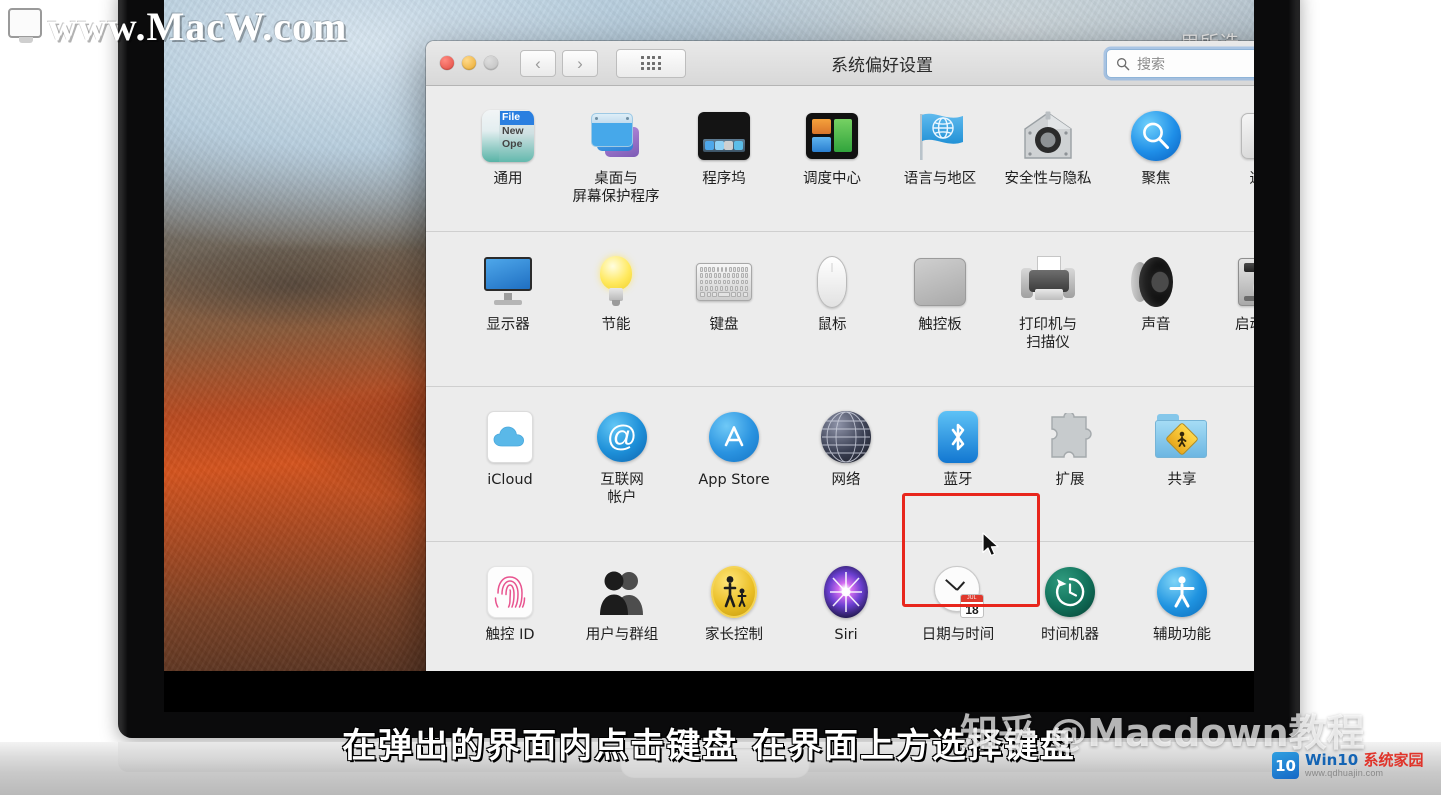 This screenshot has width=1441, height=795. Describe the element at coordinates (616, 196) in the screenshot. I see `label-line-2: 屏幕保护程序` at that location.